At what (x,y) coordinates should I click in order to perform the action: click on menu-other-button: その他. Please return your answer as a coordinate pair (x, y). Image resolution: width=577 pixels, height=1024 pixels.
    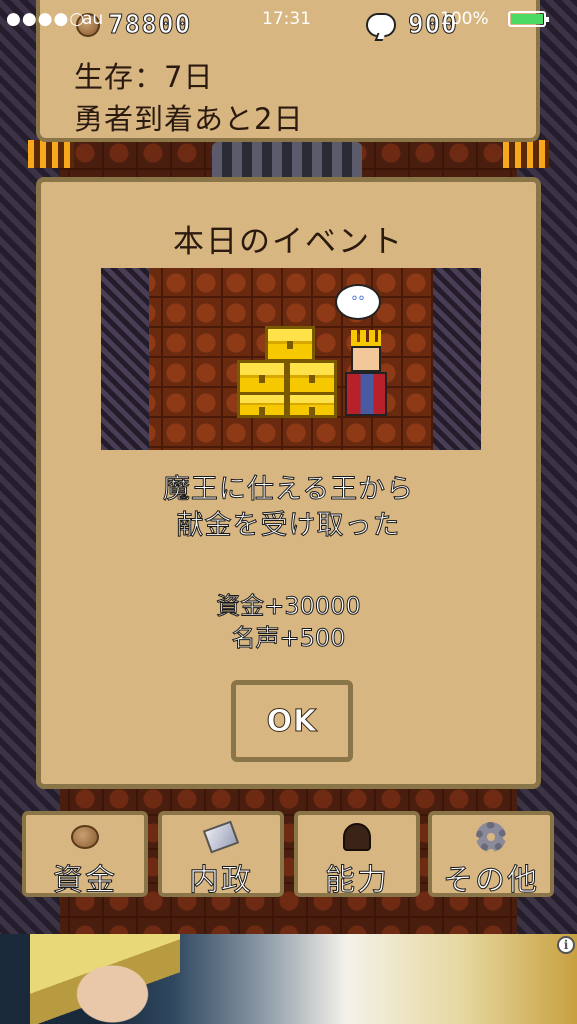
    Looking at the image, I should click on (491, 855).